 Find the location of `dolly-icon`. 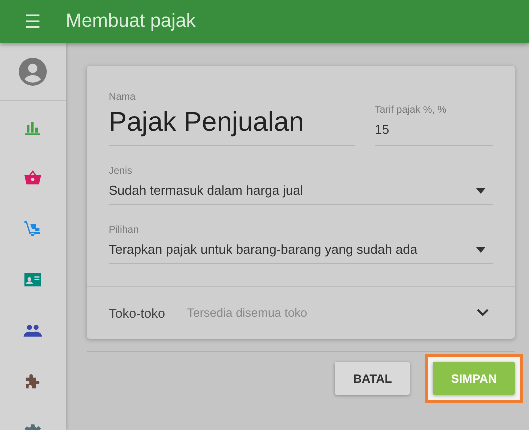

dolly-icon is located at coordinates (33, 228).